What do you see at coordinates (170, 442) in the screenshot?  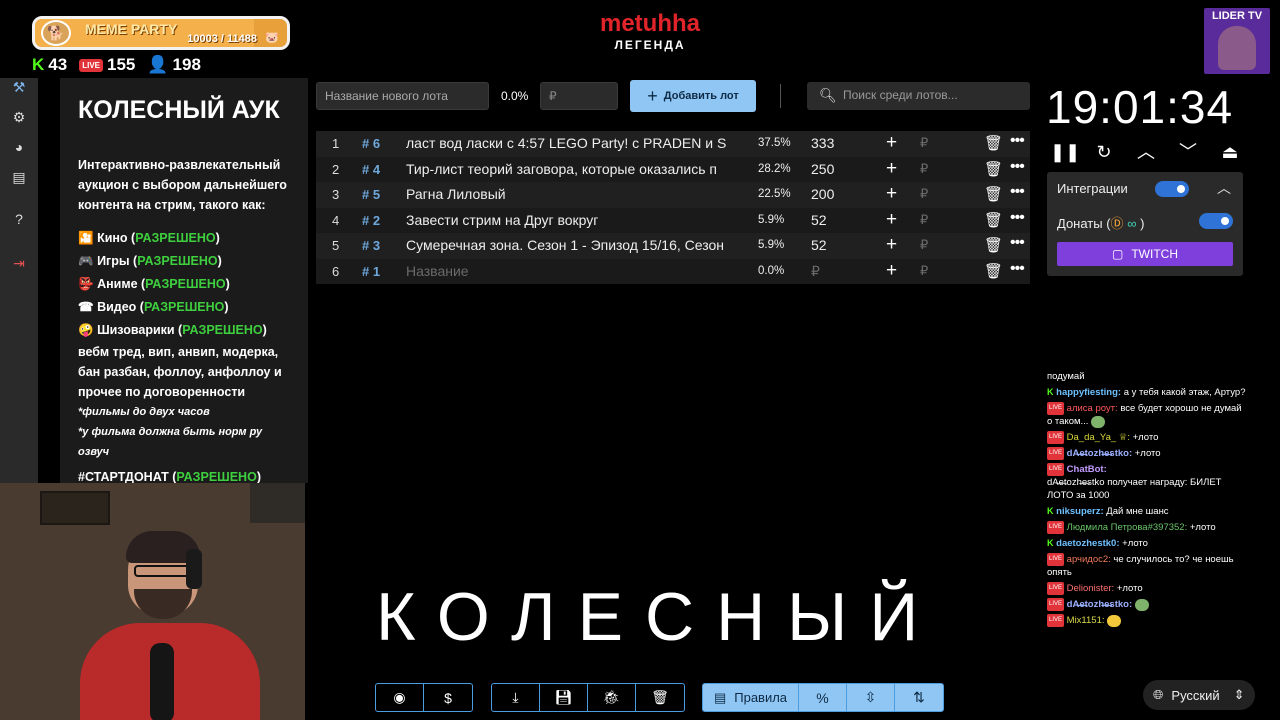 I see `info-note-2: *у фильма должна быть норм ру озвуч` at bounding box center [170, 442].